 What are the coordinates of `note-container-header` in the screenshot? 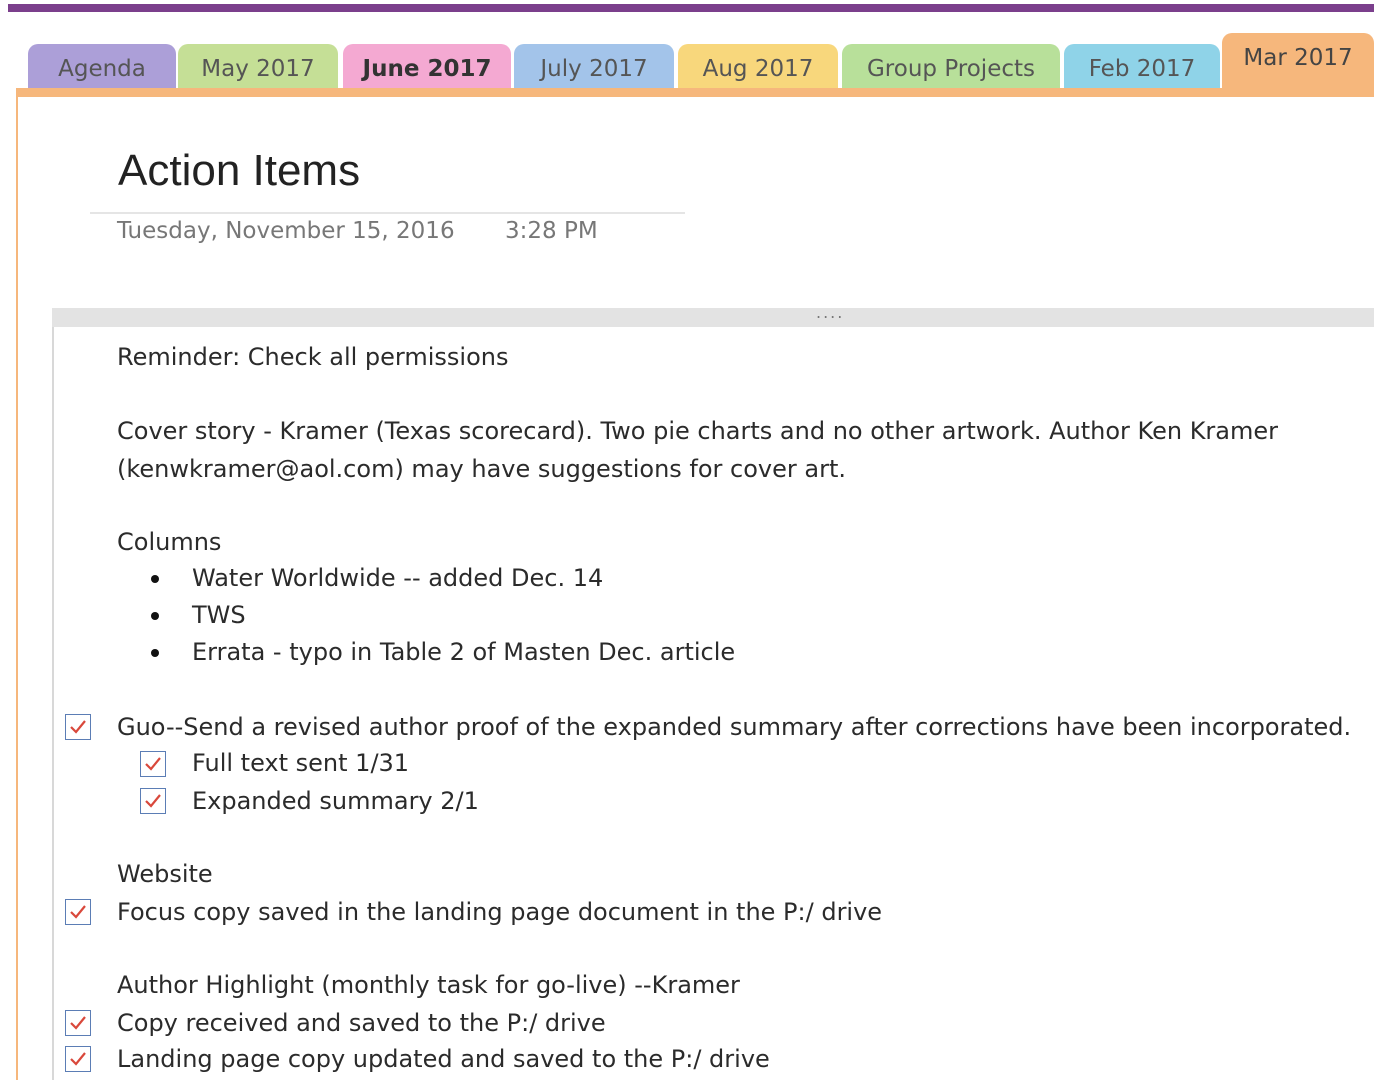 It's located at (713, 317).